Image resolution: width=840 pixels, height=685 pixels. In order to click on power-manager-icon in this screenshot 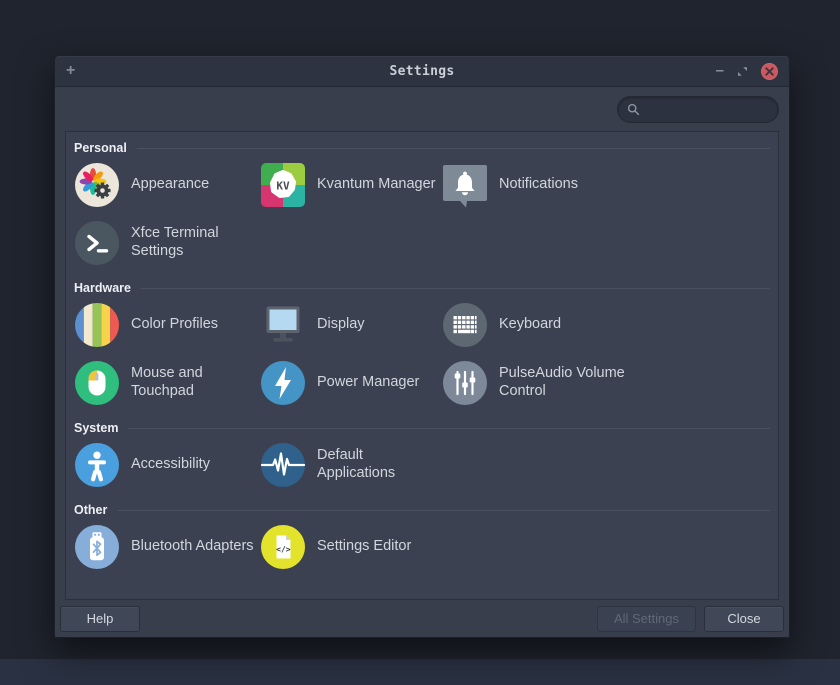, I will do `click(283, 383)`.